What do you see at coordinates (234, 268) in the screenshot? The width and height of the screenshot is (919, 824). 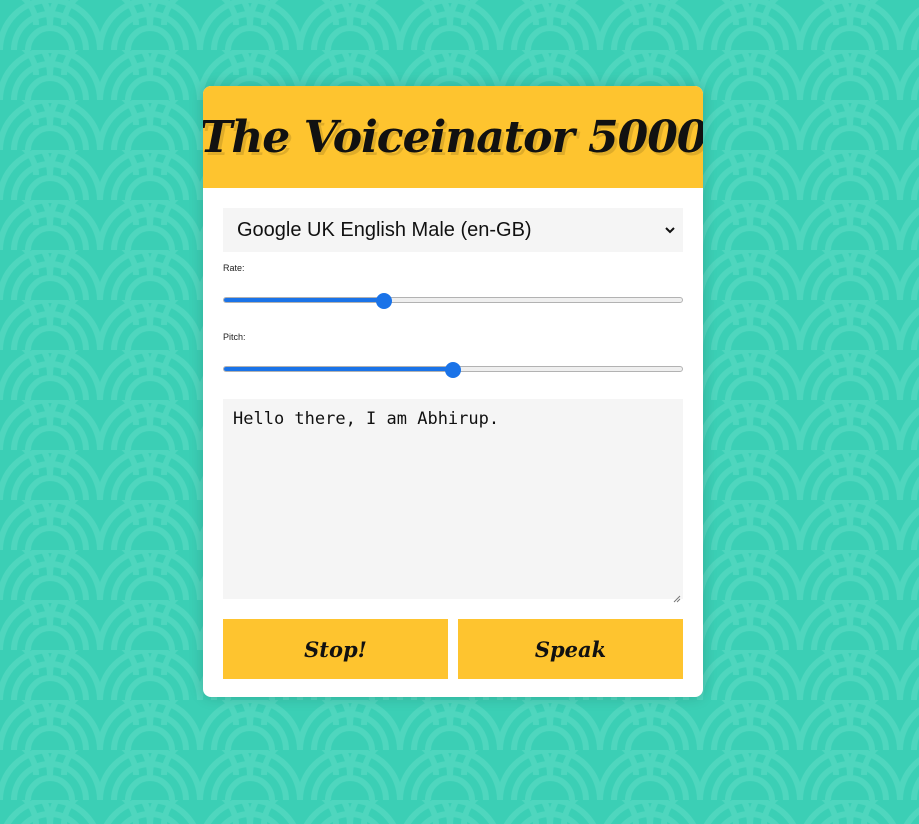 I see `rate-label: Rate:` at bounding box center [234, 268].